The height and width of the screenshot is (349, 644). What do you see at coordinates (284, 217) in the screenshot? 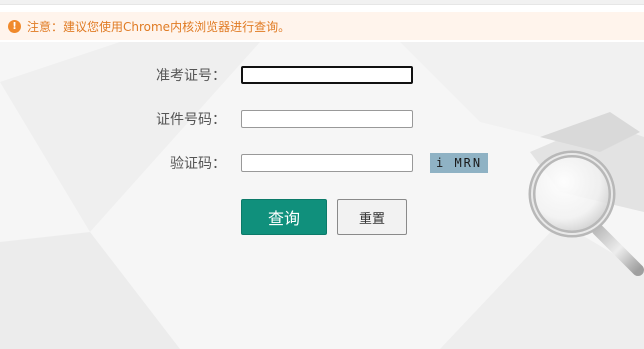
I see `query-button: 查询` at bounding box center [284, 217].